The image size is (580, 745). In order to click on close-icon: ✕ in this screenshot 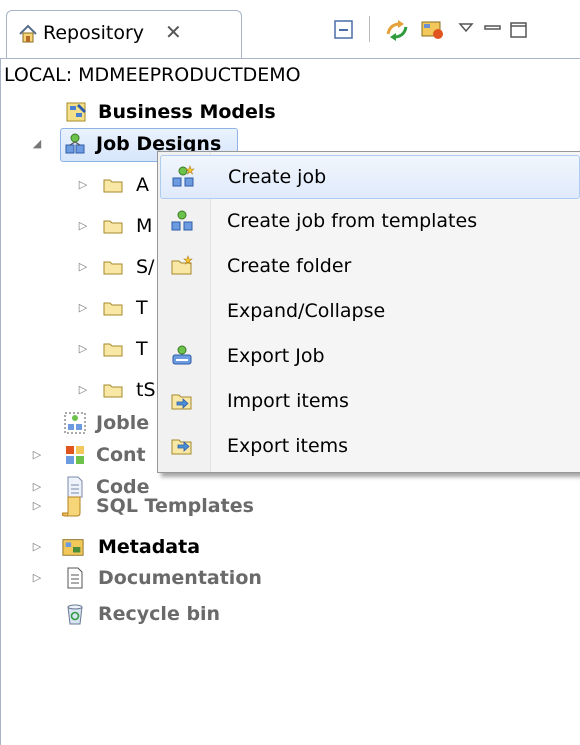, I will do `click(173, 32)`.